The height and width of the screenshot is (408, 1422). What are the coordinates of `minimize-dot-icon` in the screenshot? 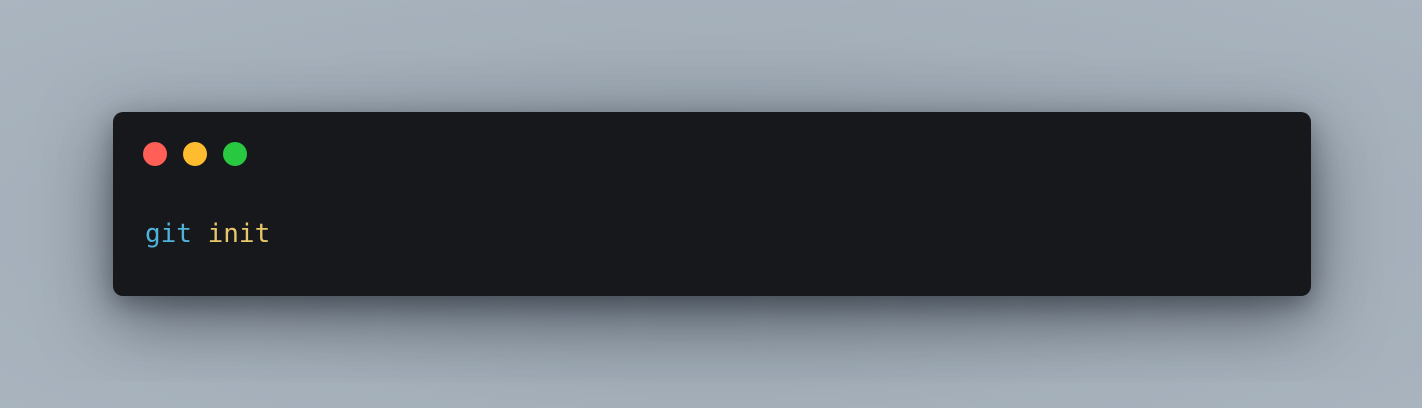 It's located at (195, 154).